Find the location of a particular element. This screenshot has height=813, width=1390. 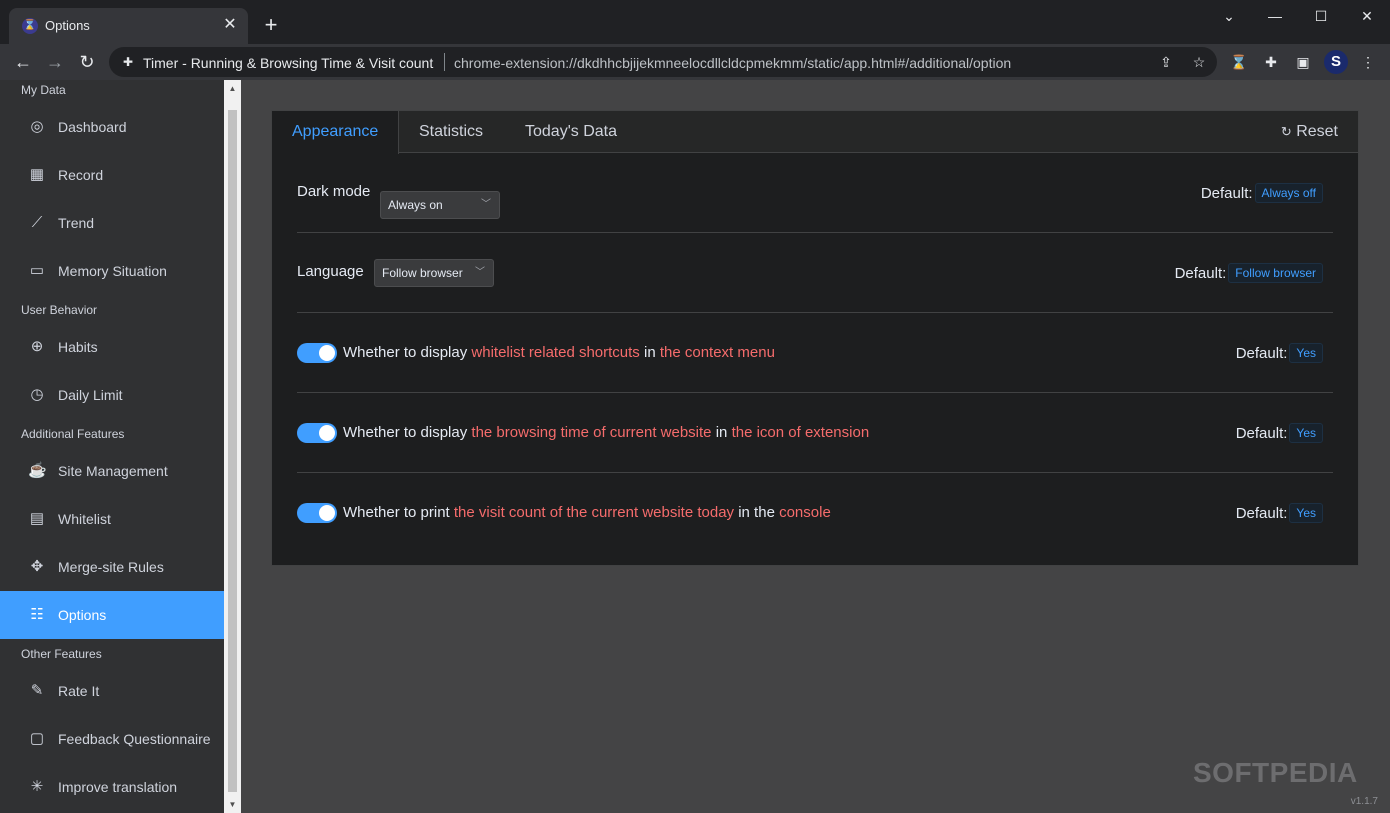

sidebar-item-label: Site Management is located at coordinates (113, 471).